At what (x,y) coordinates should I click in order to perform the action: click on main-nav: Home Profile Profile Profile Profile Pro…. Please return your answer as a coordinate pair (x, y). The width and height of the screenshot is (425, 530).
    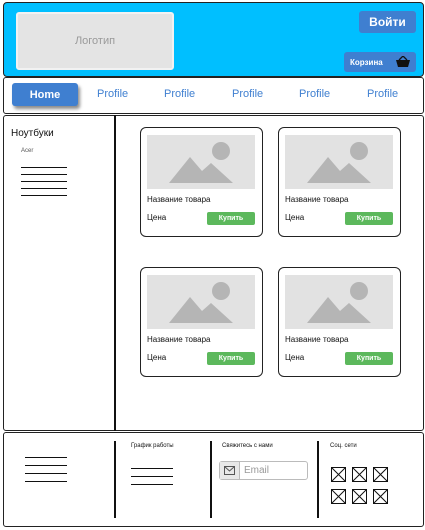
    Looking at the image, I should click on (213, 95).